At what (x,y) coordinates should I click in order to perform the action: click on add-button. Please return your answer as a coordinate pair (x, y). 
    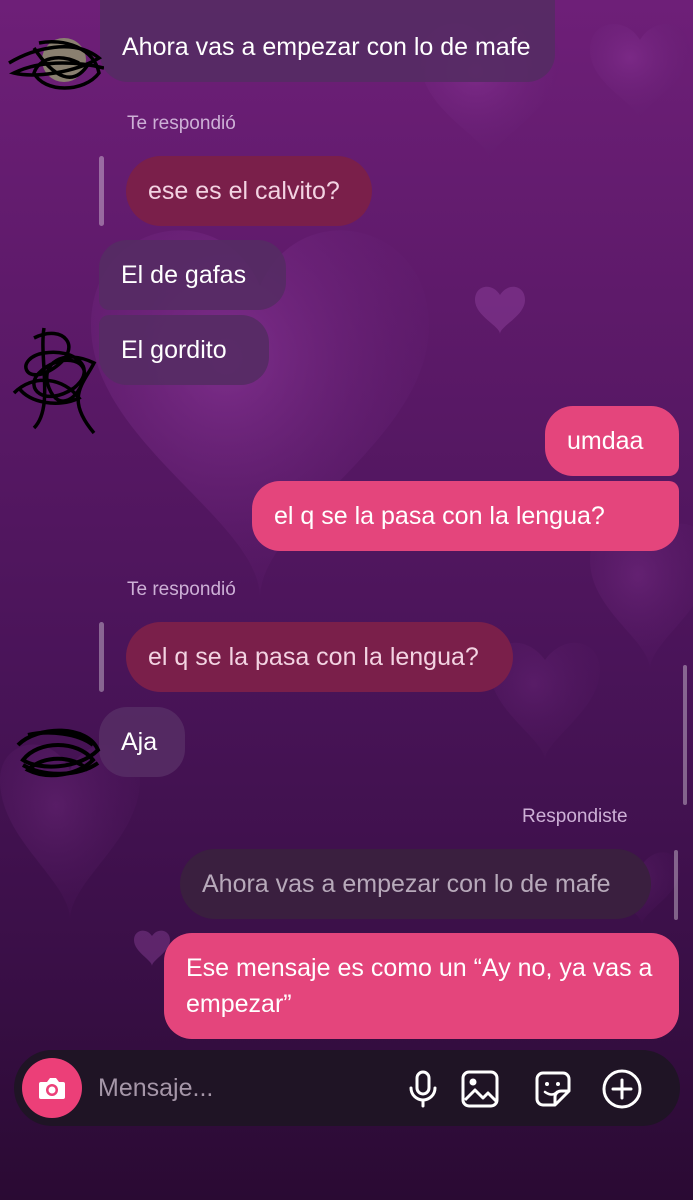
    Looking at the image, I should click on (622, 1089).